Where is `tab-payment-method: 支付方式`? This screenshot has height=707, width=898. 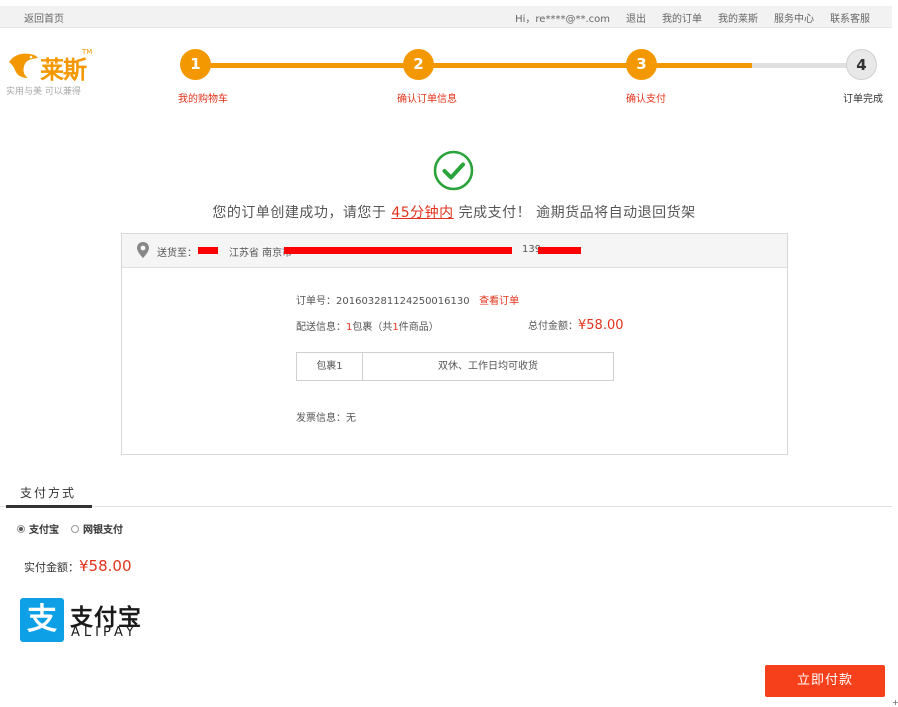 tab-payment-method: 支付方式 is located at coordinates (48, 492).